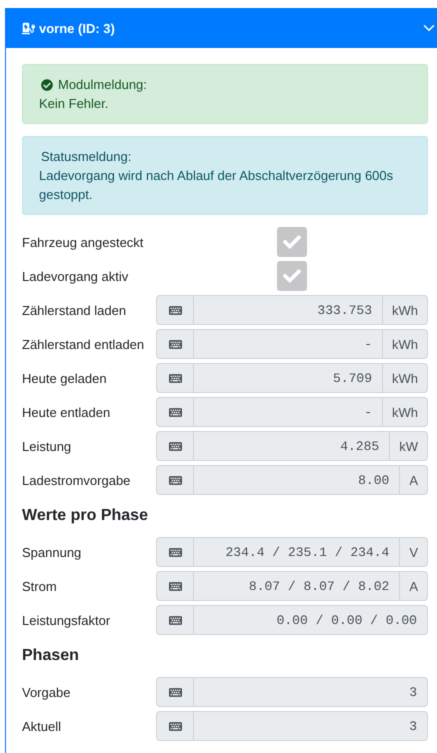  What do you see at coordinates (292, 310) in the screenshot?
I see `readout-field: 333.753 kWh` at bounding box center [292, 310].